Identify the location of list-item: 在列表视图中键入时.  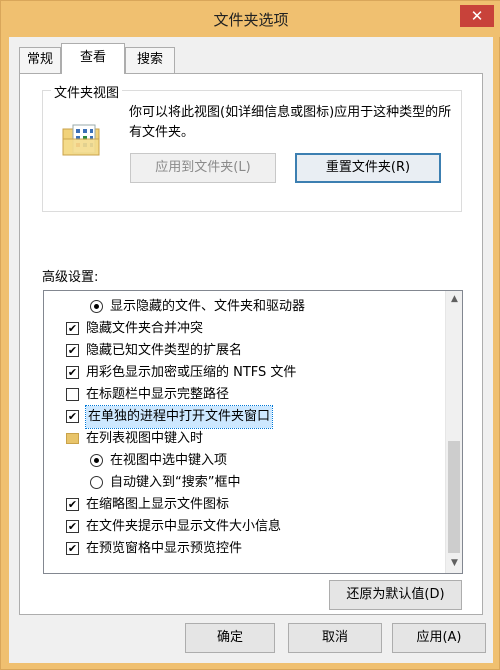
(244, 439).